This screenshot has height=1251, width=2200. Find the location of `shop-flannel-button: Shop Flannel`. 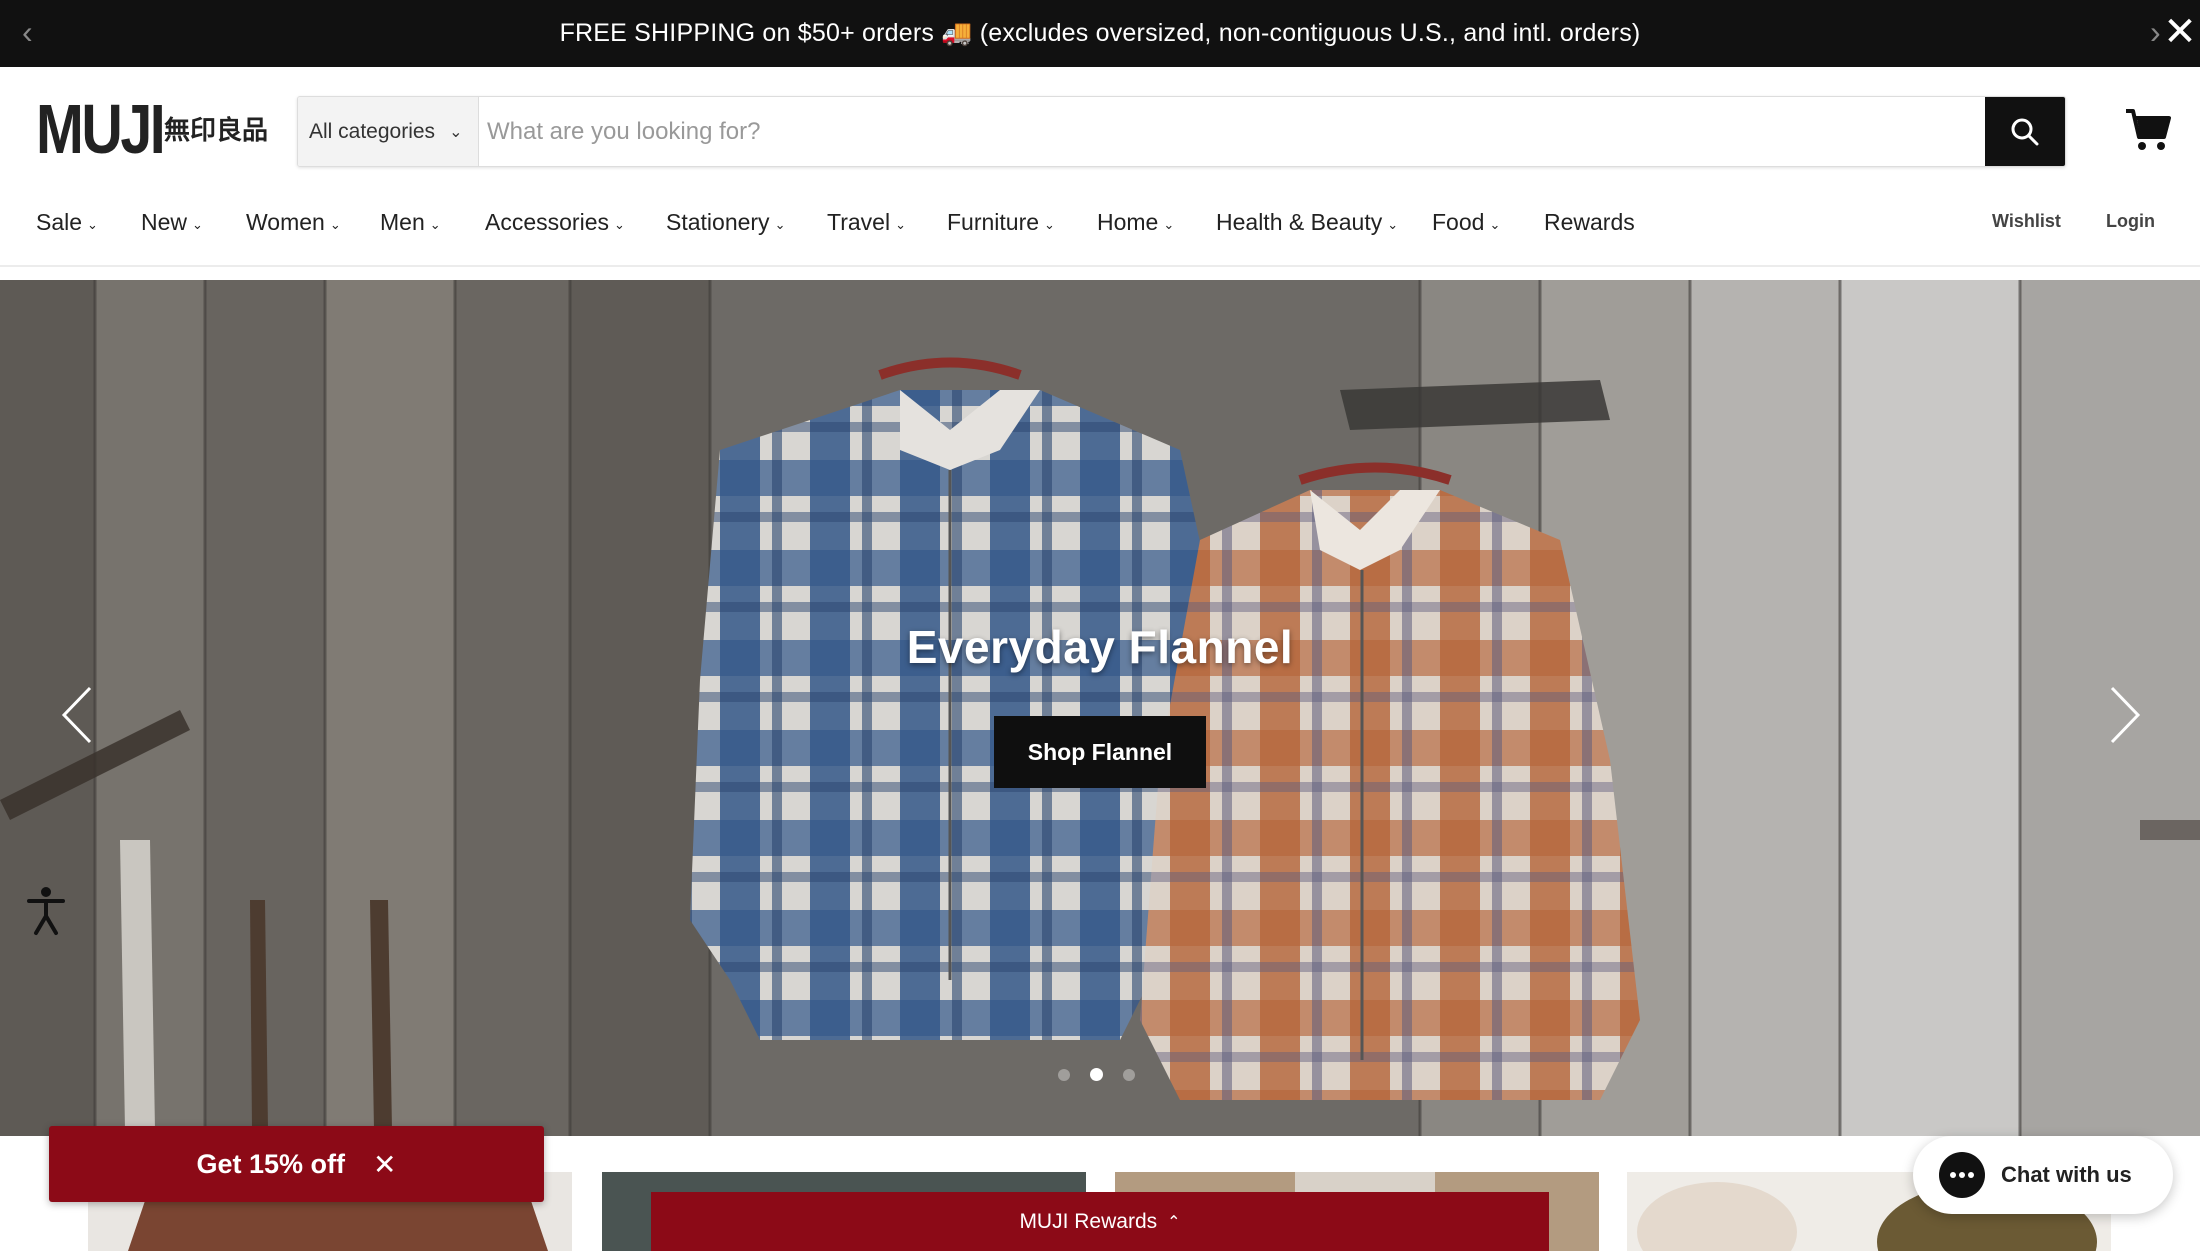

shop-flannel-button: Shop Flannel is located at coordinates (1100, 752).